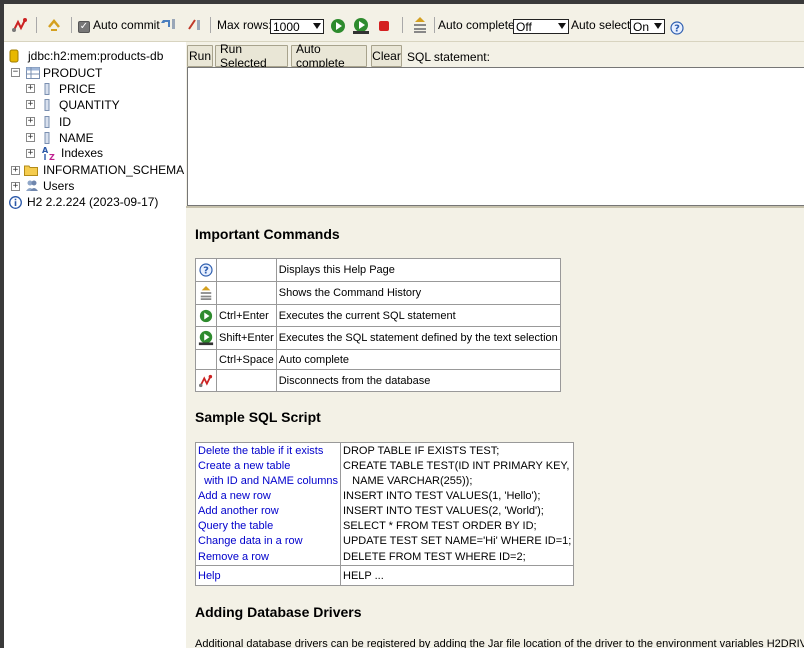  I want to click on checkmark-icon: ✓, so click(84, 27).